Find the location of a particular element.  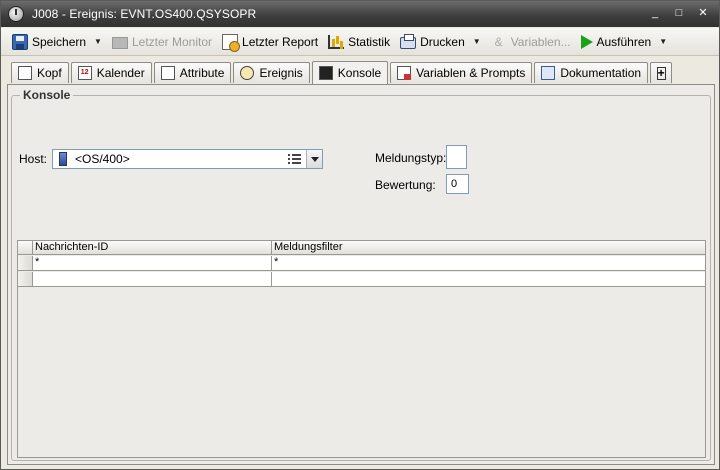

group-title: Konsole is located at coordinates (47, 95).